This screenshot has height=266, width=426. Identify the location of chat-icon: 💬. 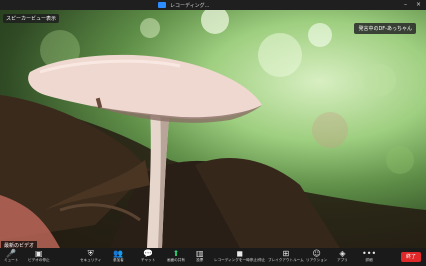
(148, 253).